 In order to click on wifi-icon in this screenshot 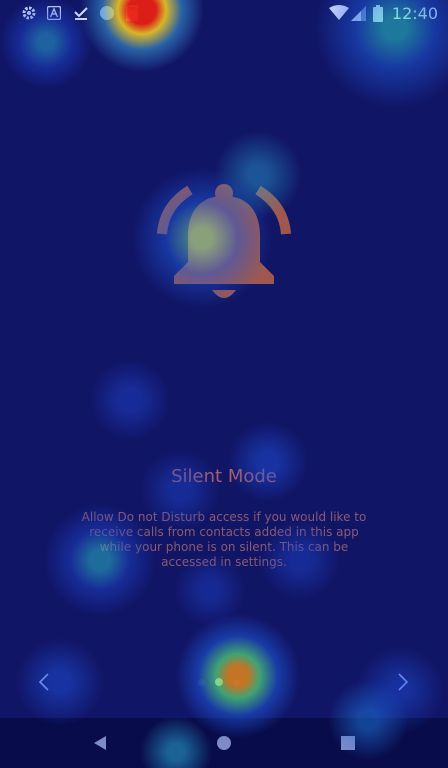, I will do `click(339, 13)`.